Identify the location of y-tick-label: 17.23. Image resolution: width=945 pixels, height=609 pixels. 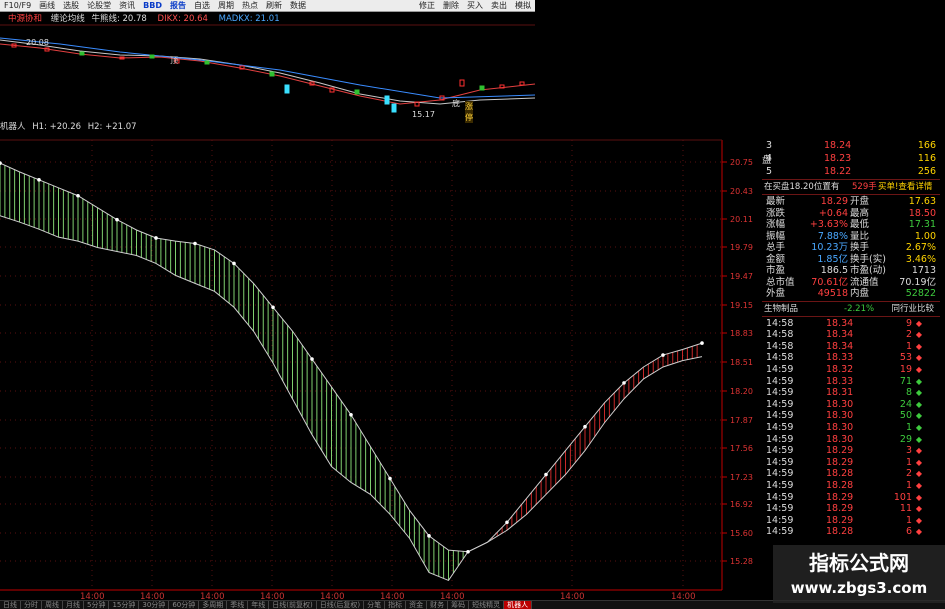
(741, 477).